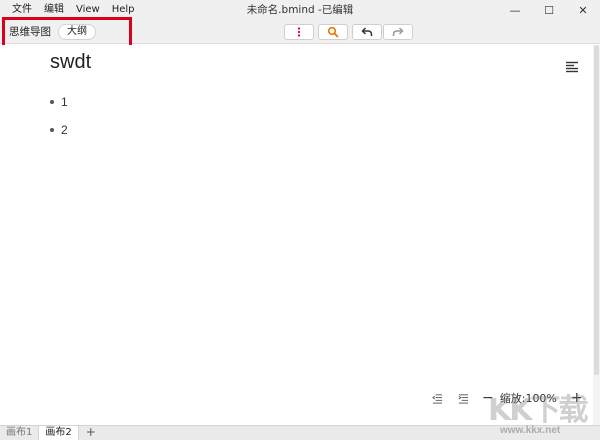 The height and width of the screenshot is (440, 600). I want to click on outdent-icon, so click(436, 398).